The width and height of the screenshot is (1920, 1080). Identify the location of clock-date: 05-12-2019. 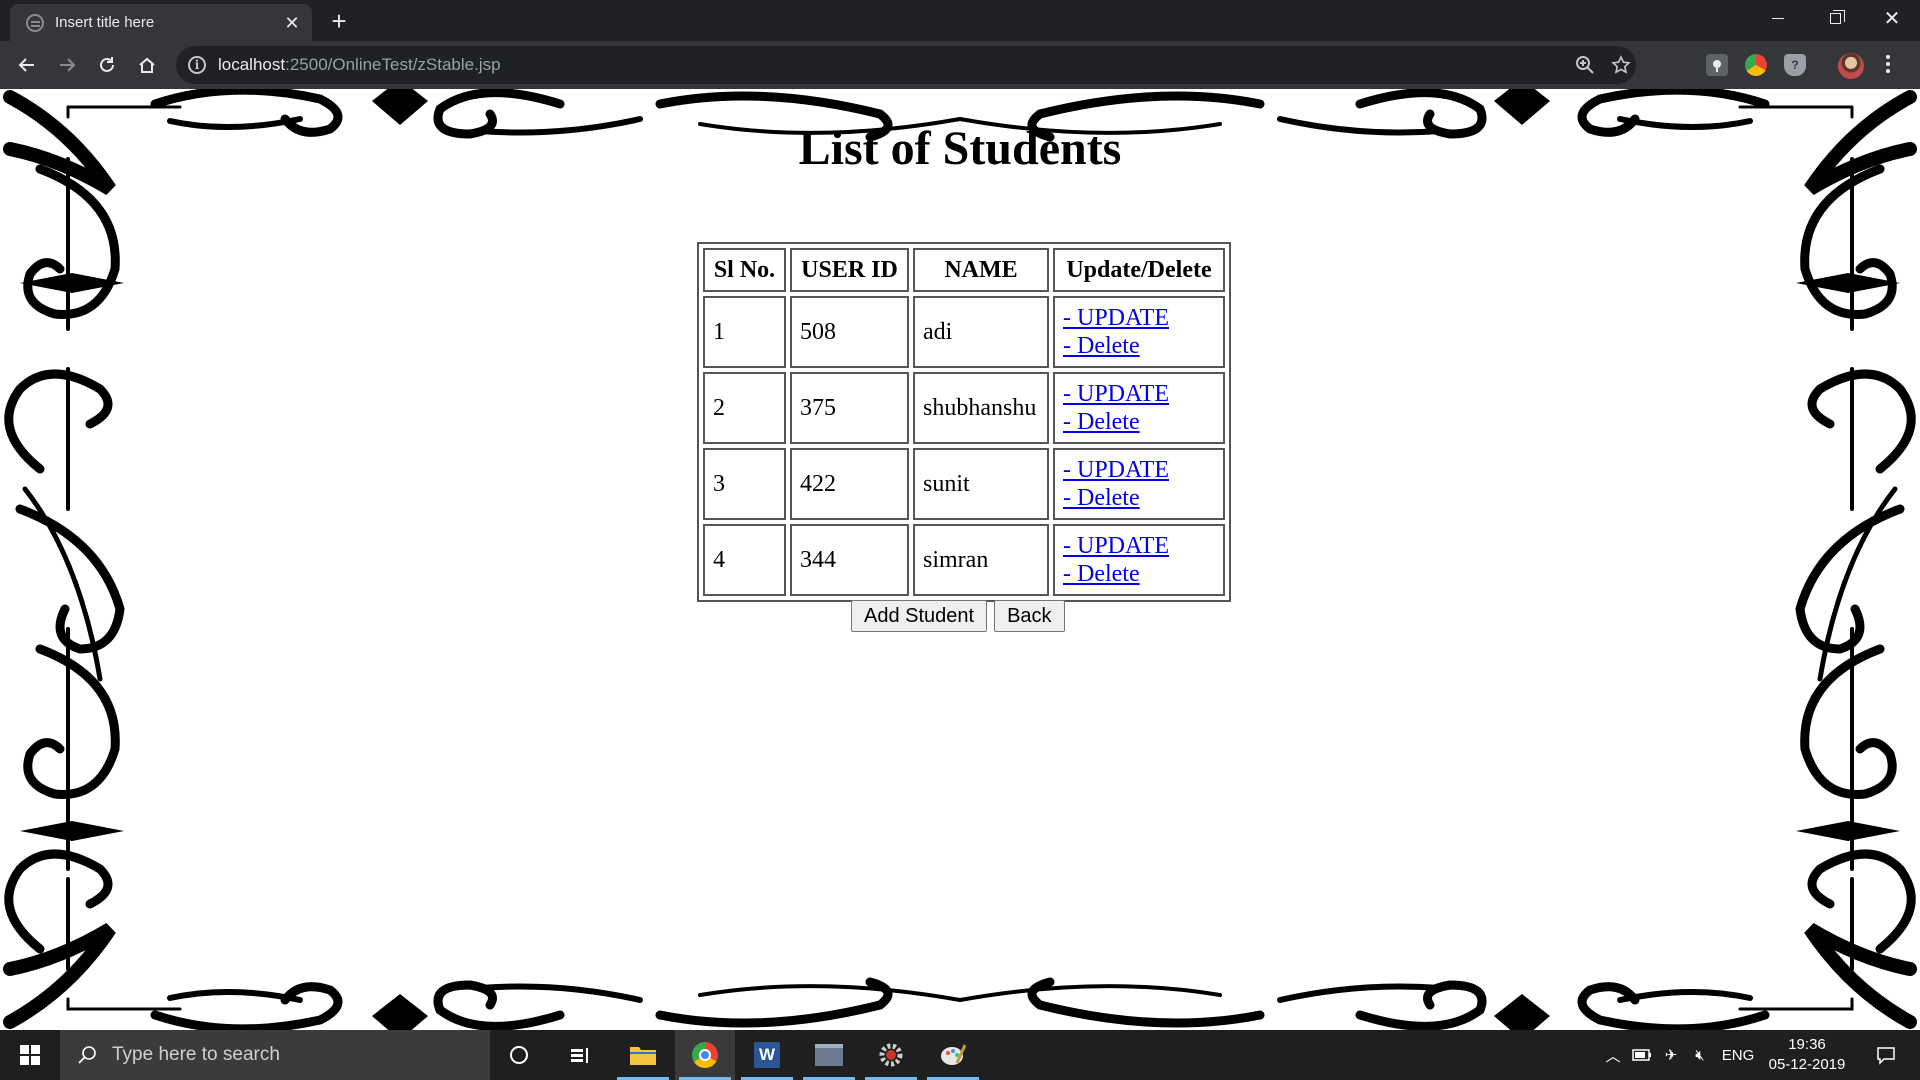
(1807, 1064).